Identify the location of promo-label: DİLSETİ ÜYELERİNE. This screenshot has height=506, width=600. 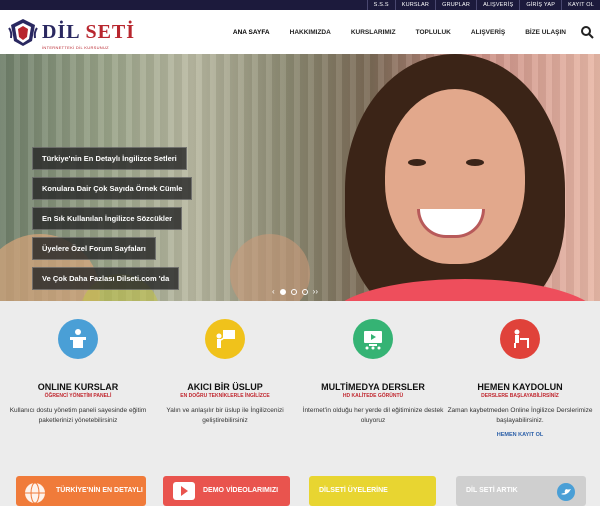
(353, 490).